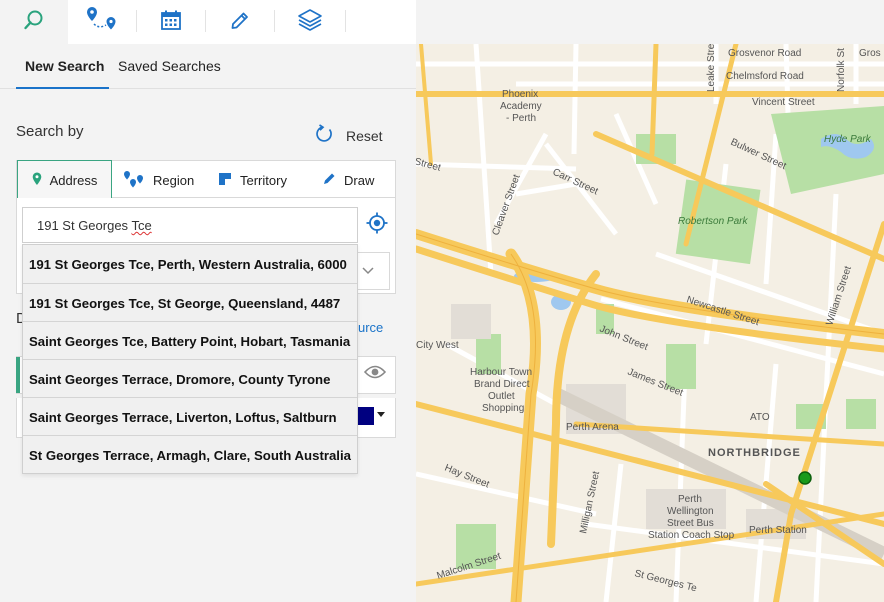 The image size is (884, 602). I want to click on street-label: William Street, so click(839, 296).